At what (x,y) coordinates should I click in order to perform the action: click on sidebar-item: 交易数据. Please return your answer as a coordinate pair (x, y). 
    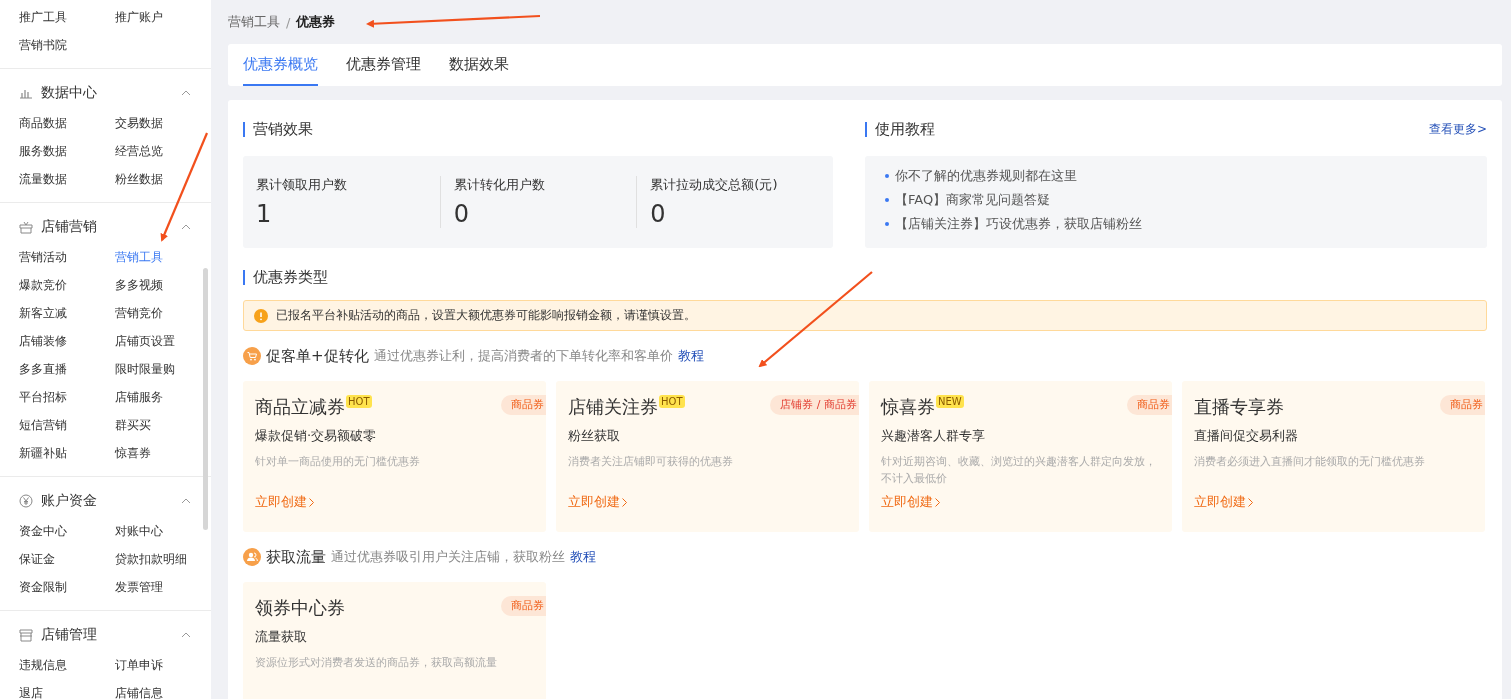
    Looking at the image, I should click on (153, 123).